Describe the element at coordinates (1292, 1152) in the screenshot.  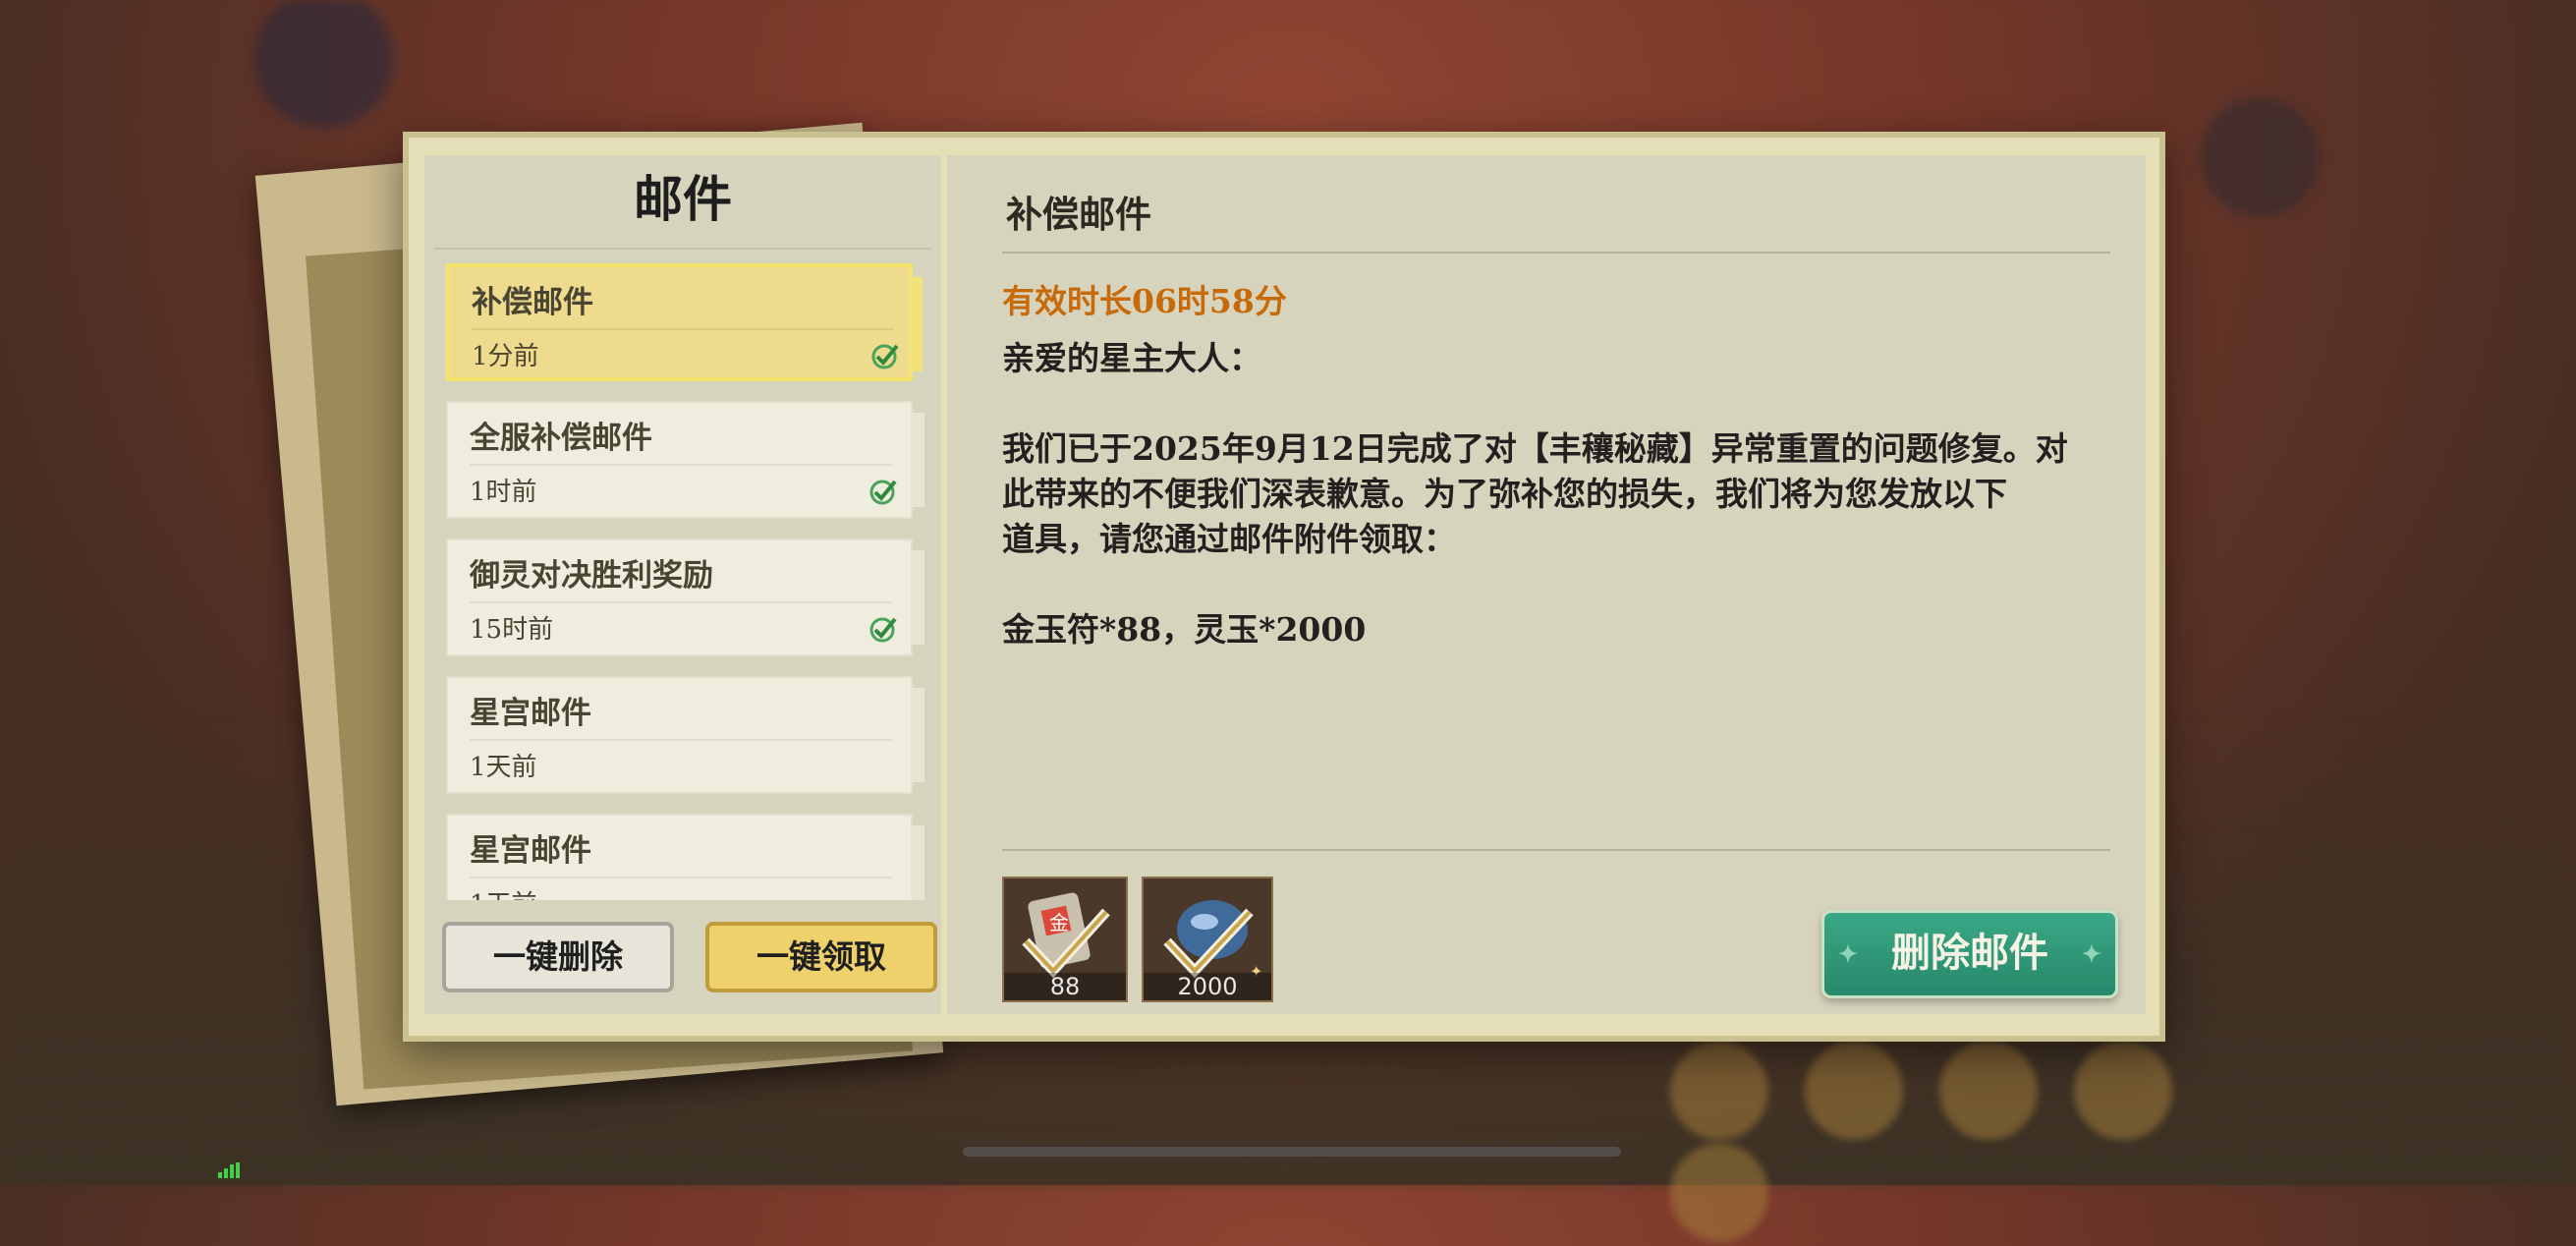
I see `home-indicator` at that location.